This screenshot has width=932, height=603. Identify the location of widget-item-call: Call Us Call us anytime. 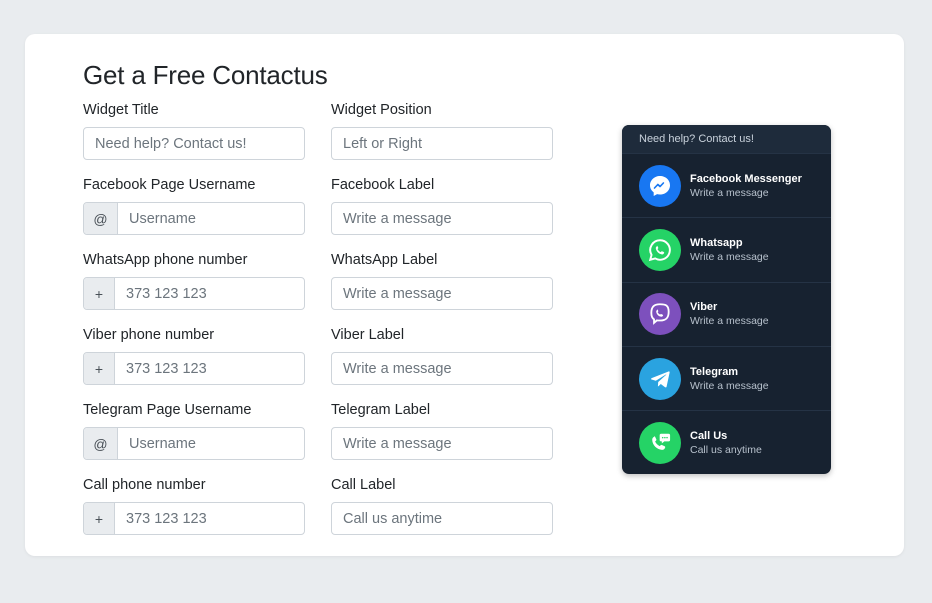
(726, 442).